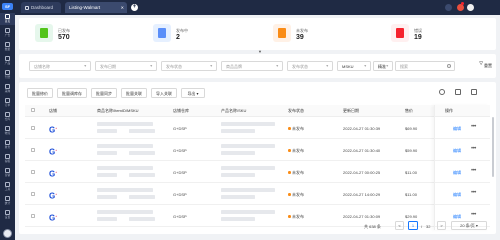 The height and width of the screenshot is (240, 500). I want to click on sidebar-item-5: 采购, so click(7, 89).